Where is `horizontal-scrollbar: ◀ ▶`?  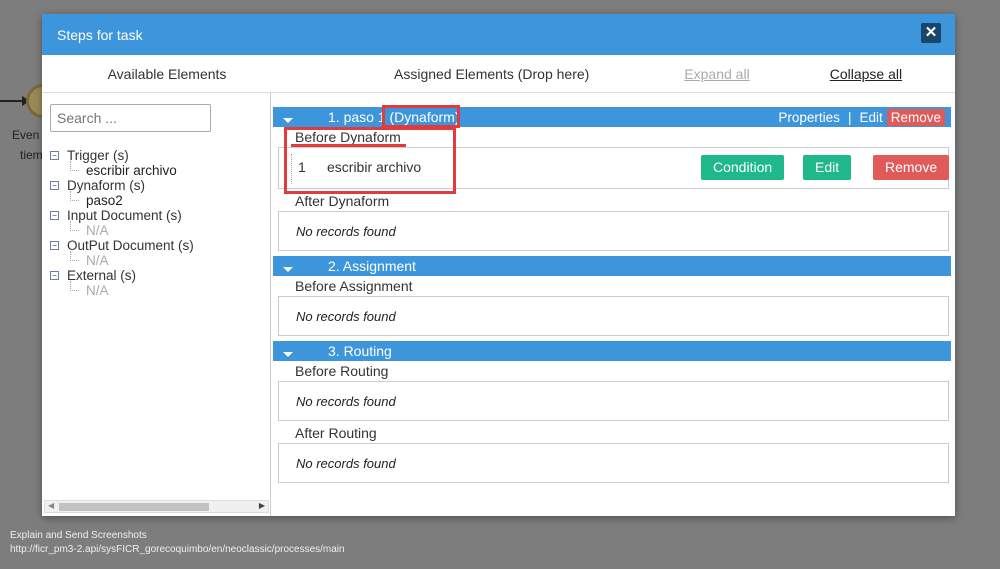
horizontal-scrollbar: ◀ ▶ is located at coordinates (156, 506).